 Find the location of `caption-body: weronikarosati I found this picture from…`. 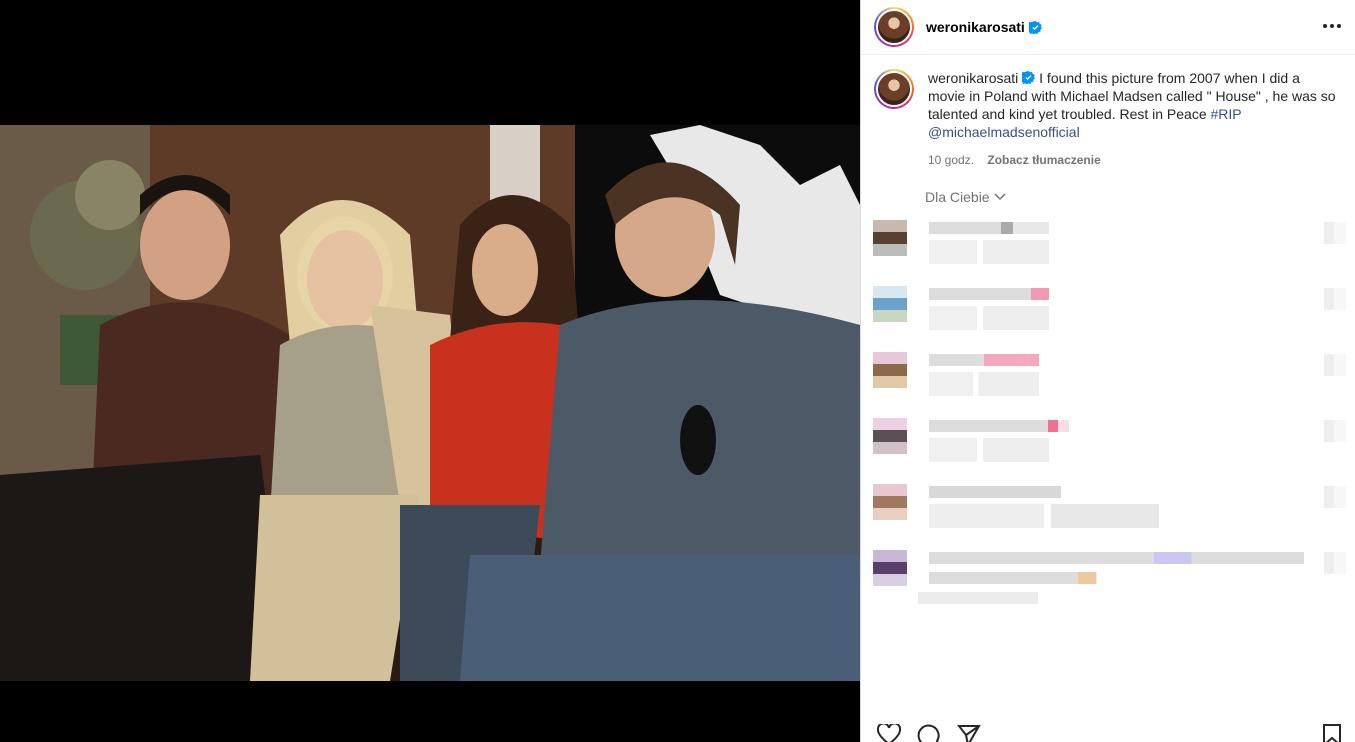

caption-body: weronikarosati I found this picture from… is located at coordinates (1133, 119).